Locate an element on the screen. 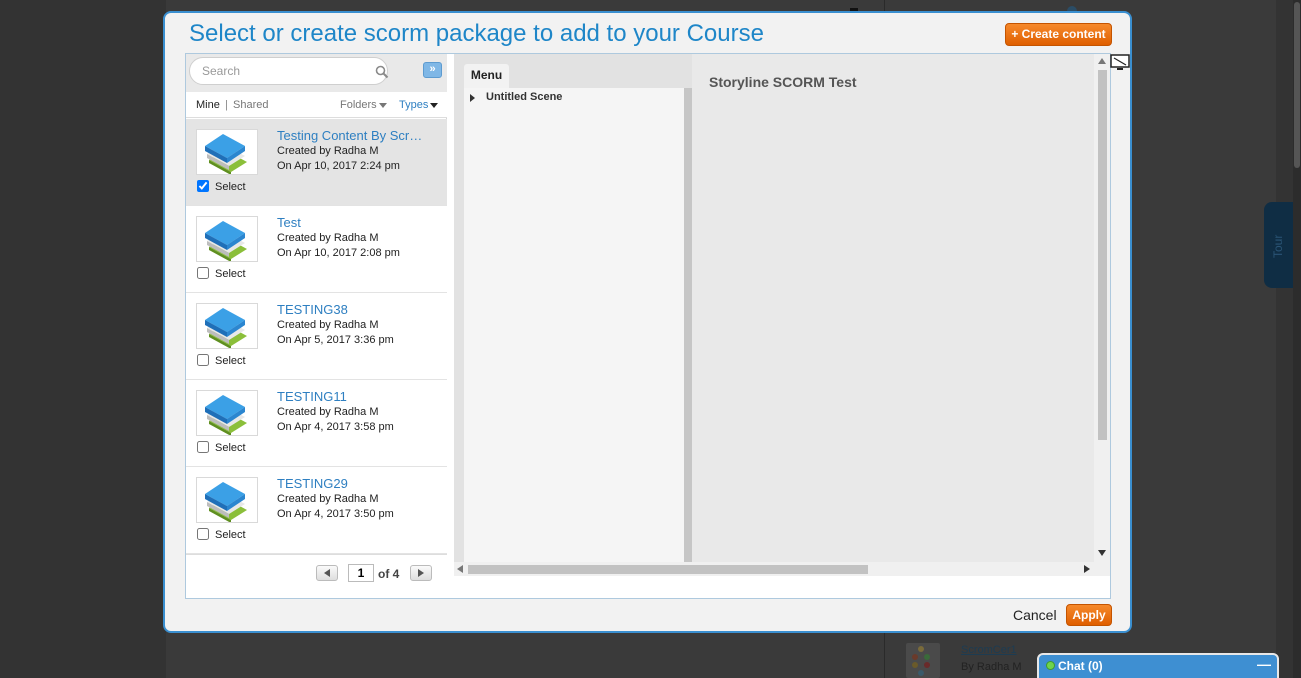  next-page-button is located at coordinates (421, 573).